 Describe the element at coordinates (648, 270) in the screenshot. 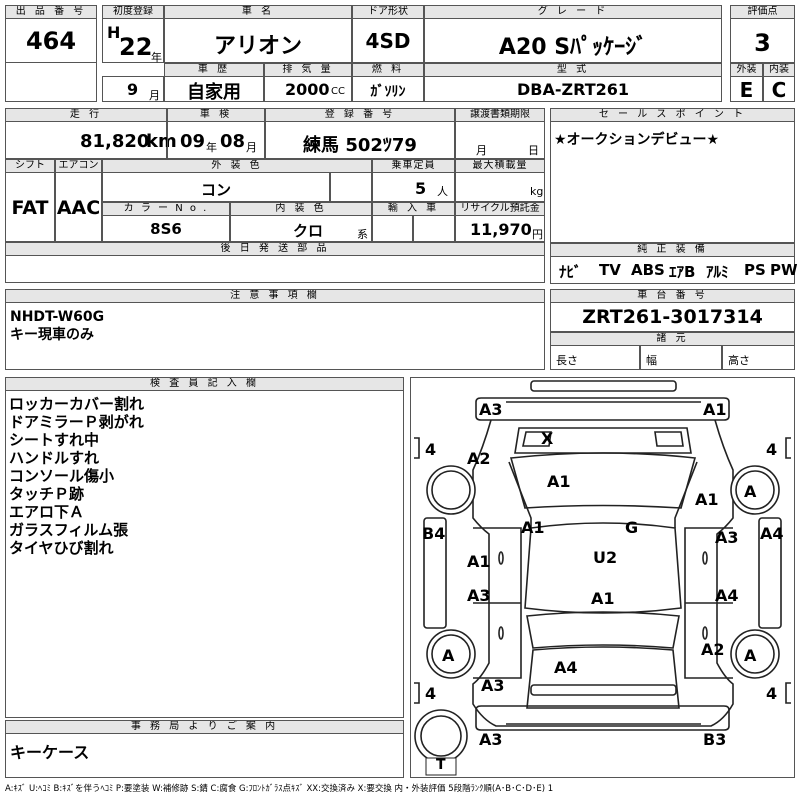

I see `equip-abs: ABS` at that location.